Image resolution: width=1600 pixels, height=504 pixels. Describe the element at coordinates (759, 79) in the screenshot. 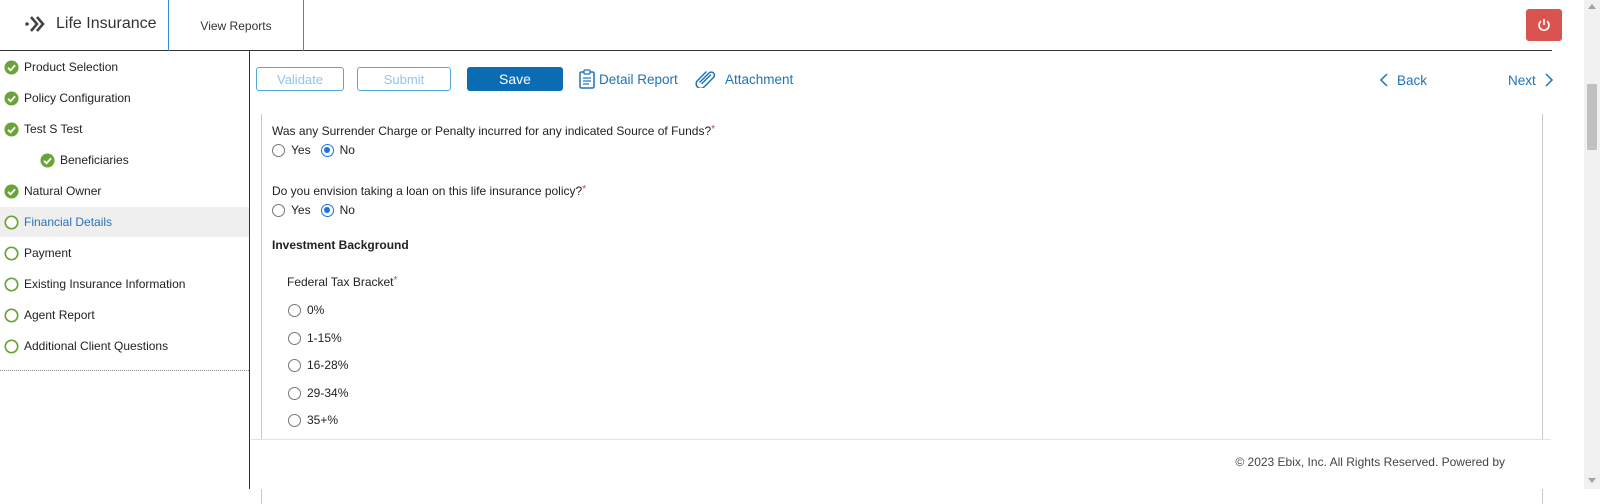

I see `attachment-label: Attachment` at that location.